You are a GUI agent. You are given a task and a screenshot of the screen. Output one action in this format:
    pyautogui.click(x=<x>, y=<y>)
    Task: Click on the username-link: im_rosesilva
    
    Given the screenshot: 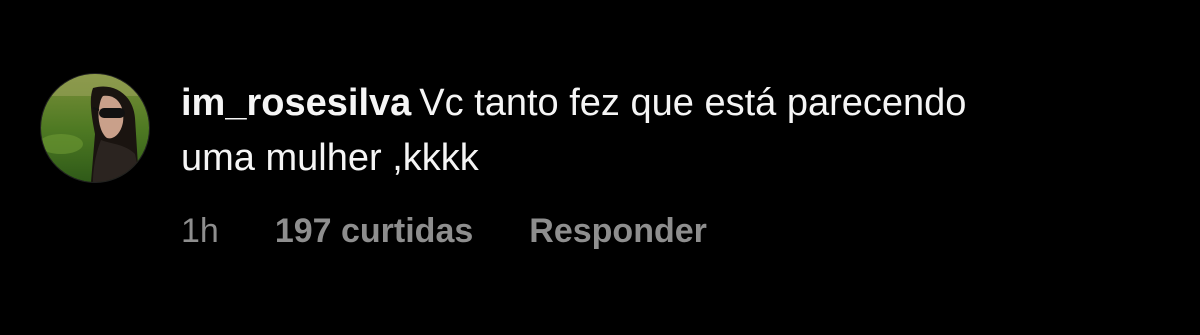 What is the action you would take?
    pyautogui.click(x=296, y=103)
    